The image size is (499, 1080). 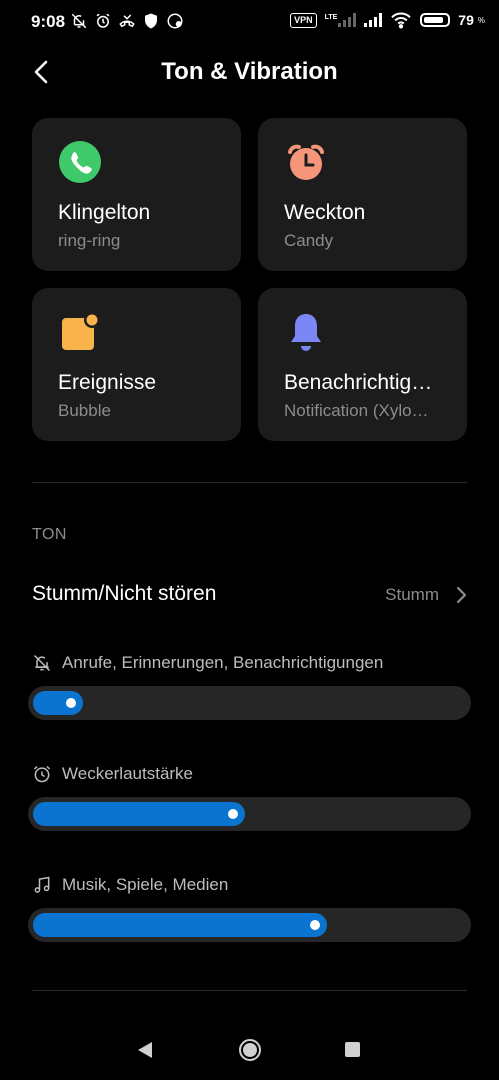 What do you see at coordinates (481, 20) in the screenshot?
I see `battery-unit: %` at bounding box center [481, 20].